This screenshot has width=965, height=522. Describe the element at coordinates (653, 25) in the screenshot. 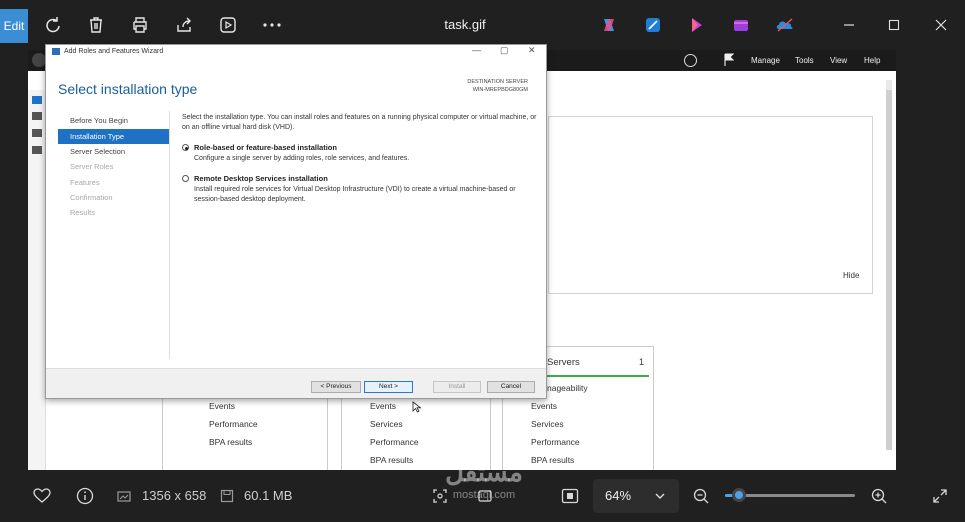

I see `designer-icon` at that location.